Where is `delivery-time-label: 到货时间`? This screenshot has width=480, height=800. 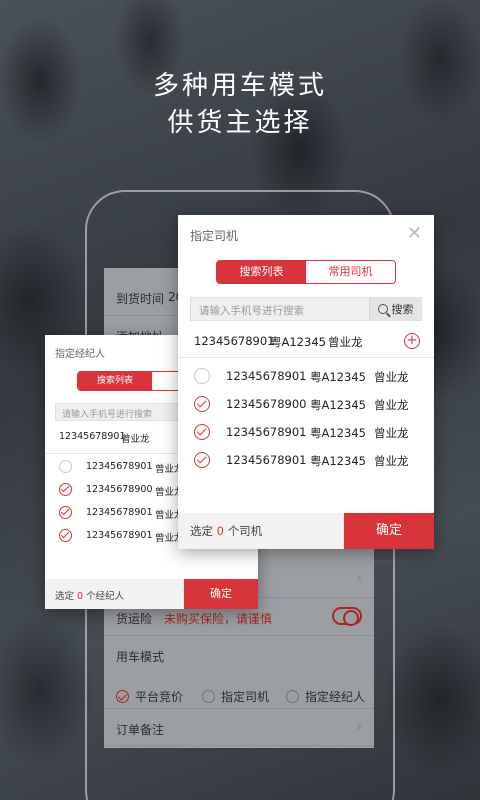
delivery-time-label: 到货时间 is located at coordinates (140, 299).